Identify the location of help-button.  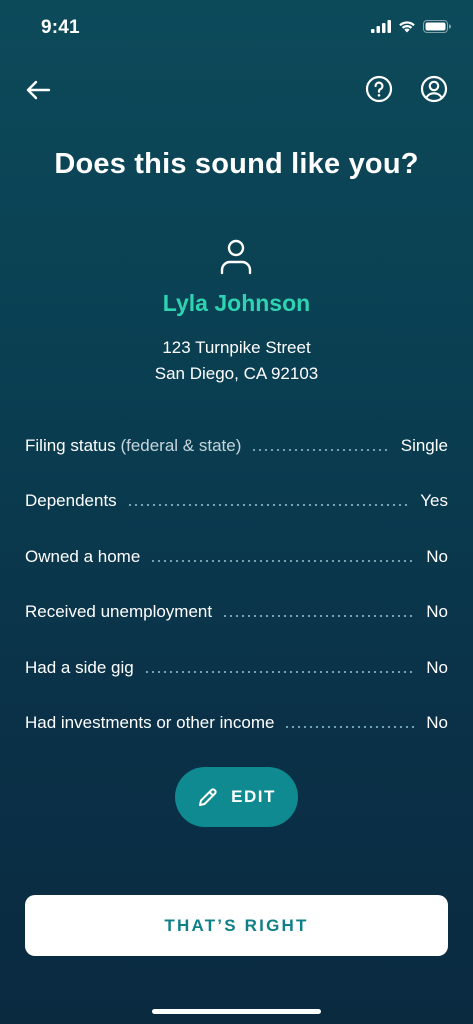
(379, 89).